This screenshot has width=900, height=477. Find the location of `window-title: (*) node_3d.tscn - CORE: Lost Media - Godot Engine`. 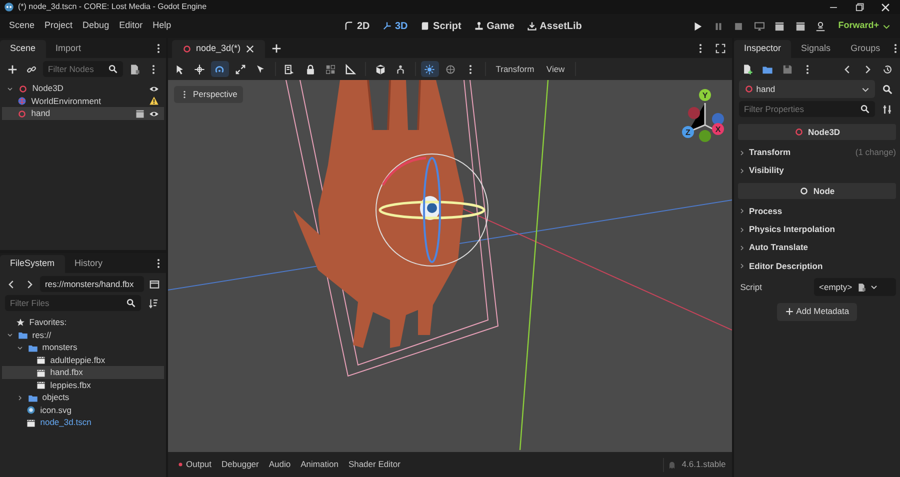

window-title: (*) node_3d.tscn - CORE: Lost Media - Godot Engine is located at coordinates (112, 7).